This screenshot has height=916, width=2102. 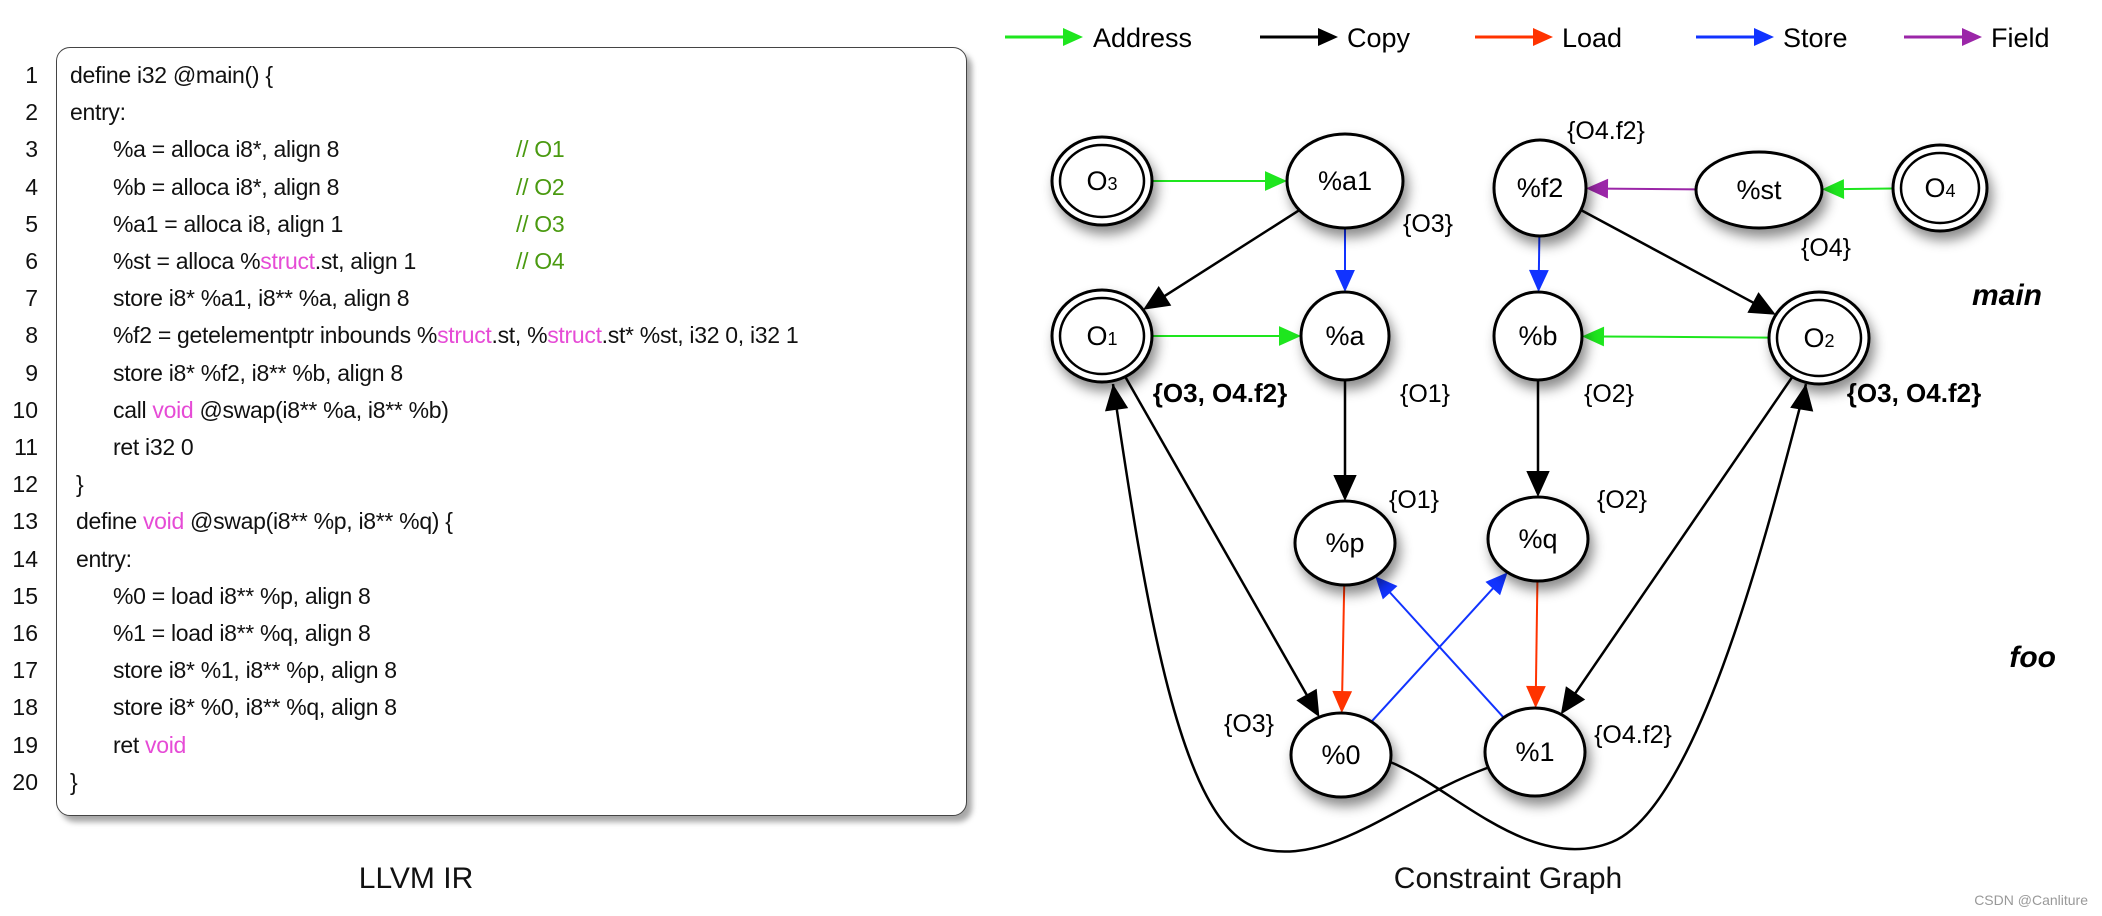 What do you see at coordinates (1593, 336) in the screenshot?
I see `edge-address-O2-to-b-arrow-icon` at bounding box center [1593, 336].